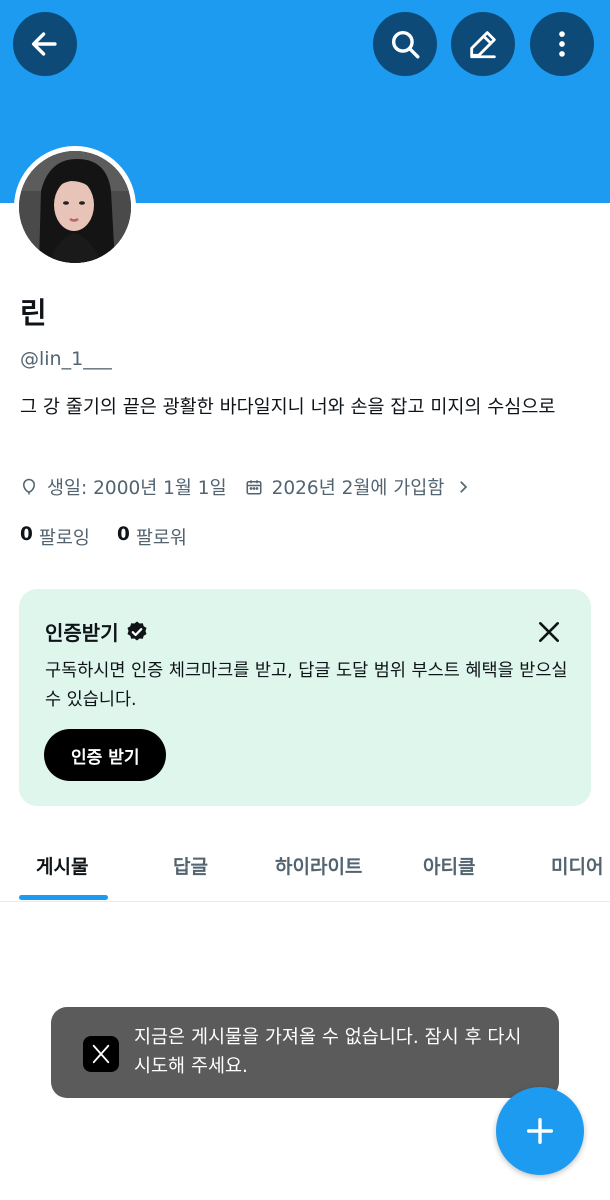 Image resolution: width=610 pixels, height=1200 pixels. What do you see at coordinates (105, 755) in the screenshot?
I see `get-verified-button: 인증 받기` at bounding box center [105, 755].